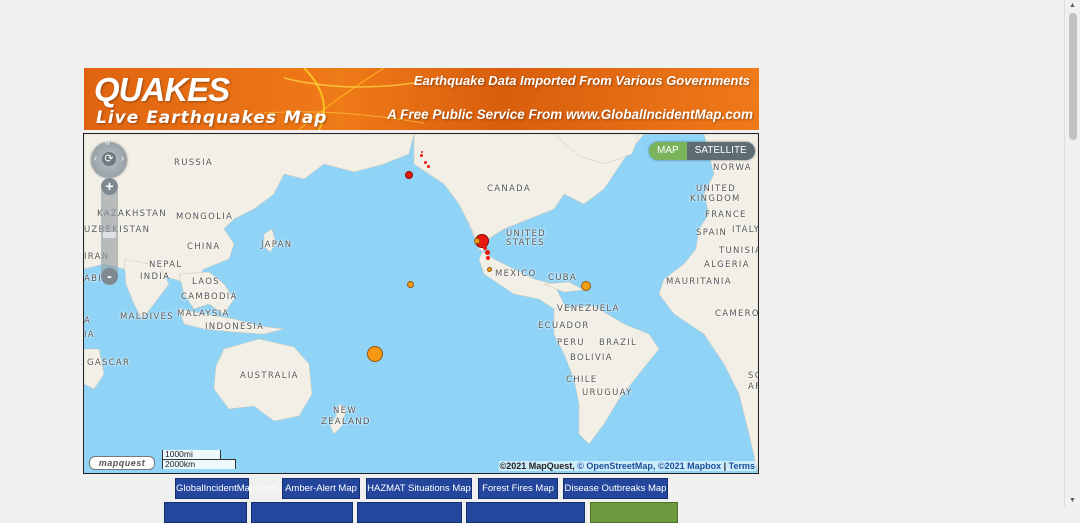  I want to click on label-arabia: ABI, so click(93, 279).